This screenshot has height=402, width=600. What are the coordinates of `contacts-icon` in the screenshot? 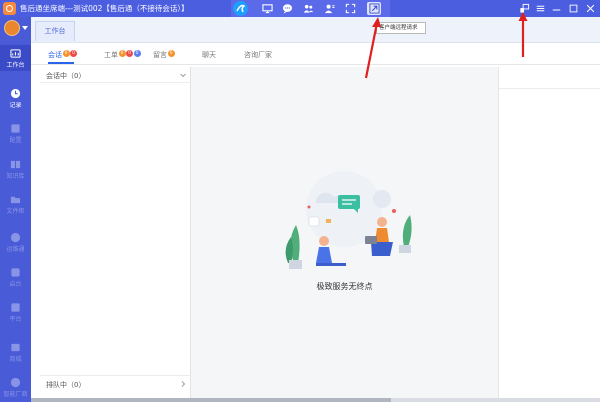 It's located at (329, 8).